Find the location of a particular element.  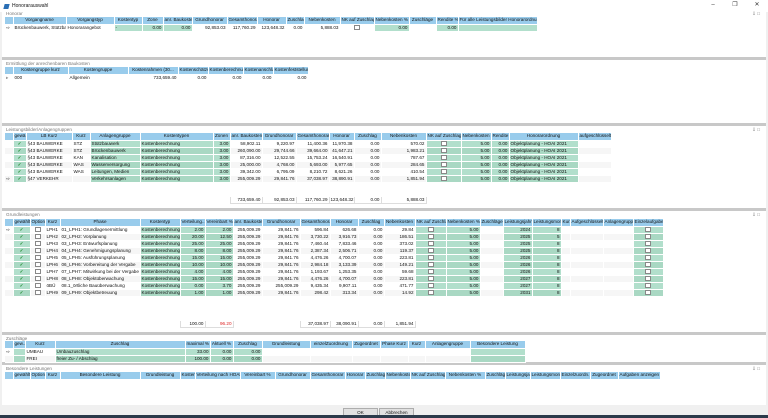

column-header: Gesamthonorar is located at coordinates (242, 21).